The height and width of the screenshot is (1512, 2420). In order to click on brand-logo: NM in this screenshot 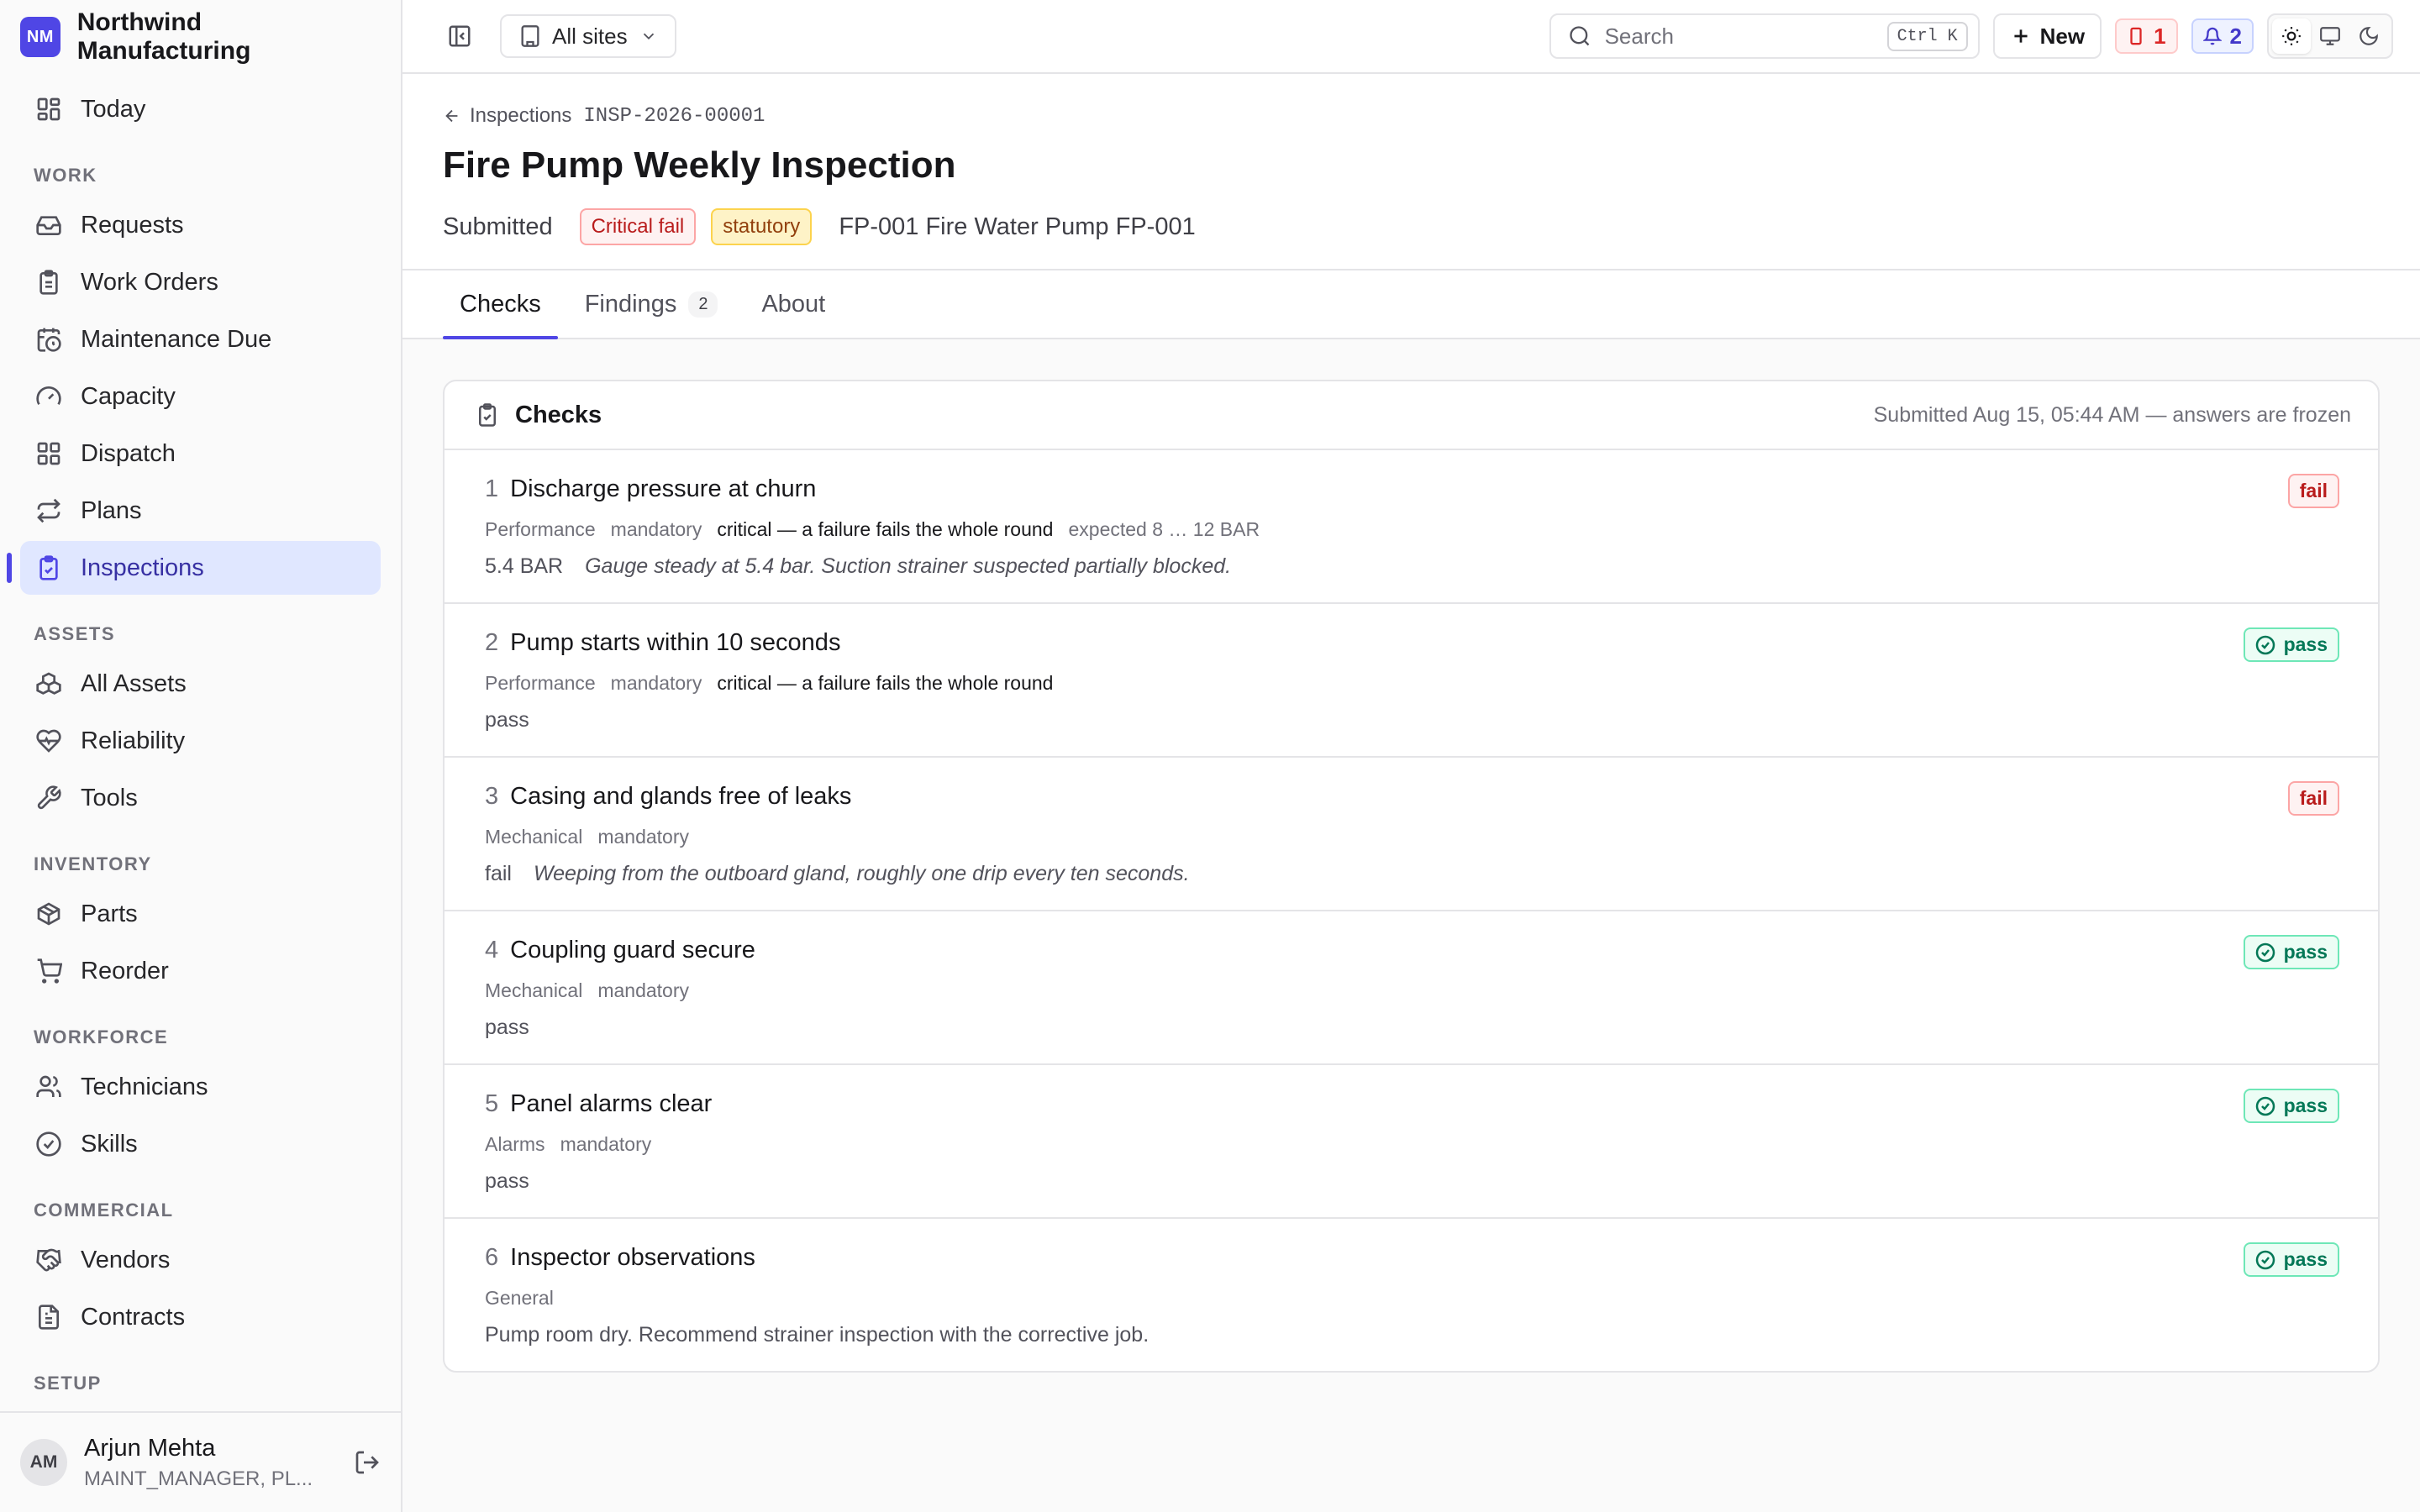, I will do `click(40, 37)`.